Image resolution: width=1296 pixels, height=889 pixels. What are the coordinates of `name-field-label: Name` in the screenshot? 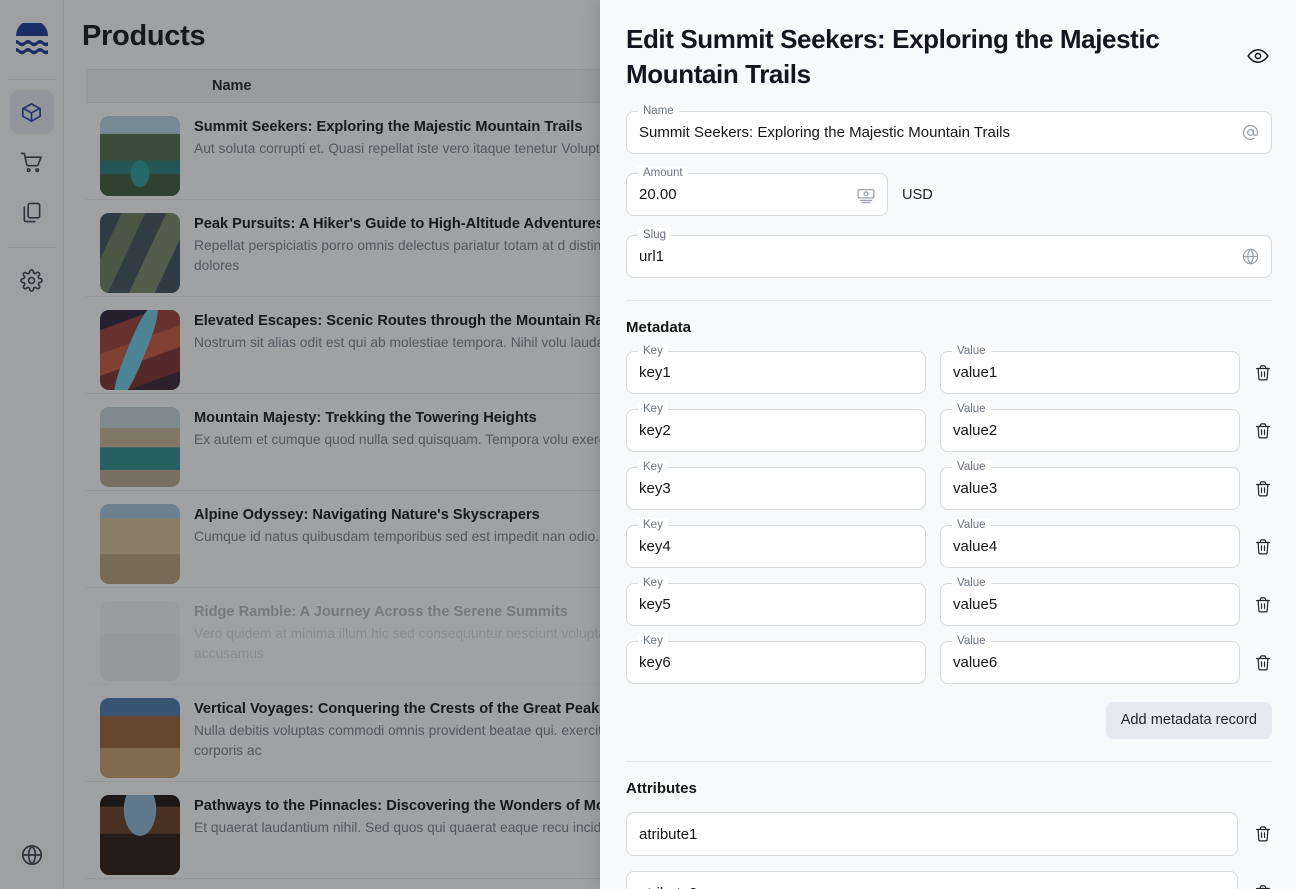 It's located at (658, 111).